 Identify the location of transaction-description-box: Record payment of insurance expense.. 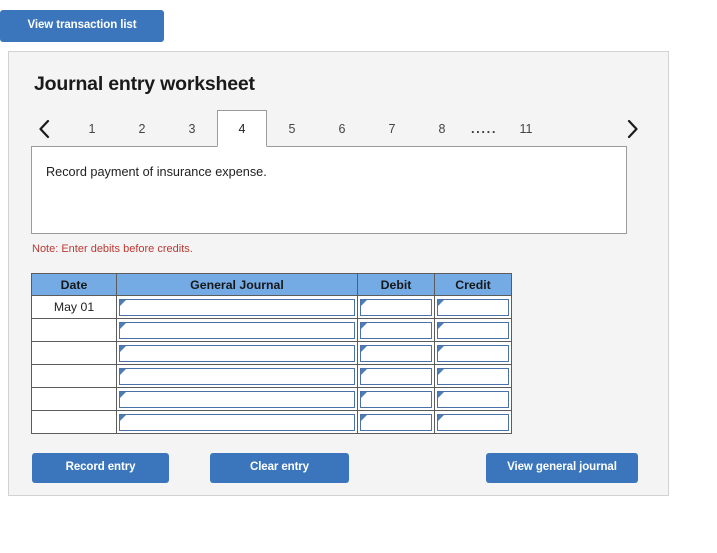
(329, 190).